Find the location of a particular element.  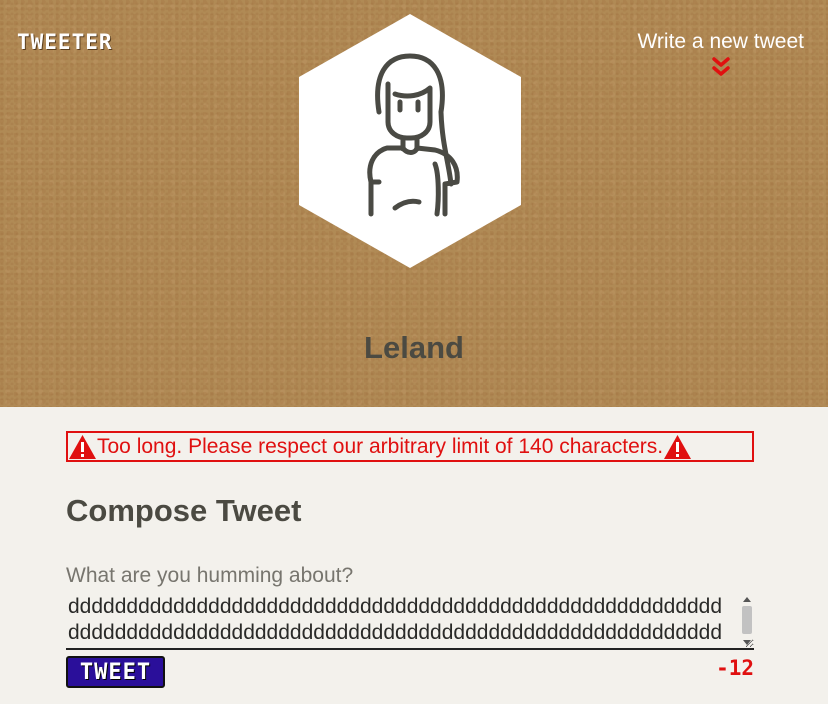

write-new-tweet-label: Write a new tweet is located at coordinates (720, 41).